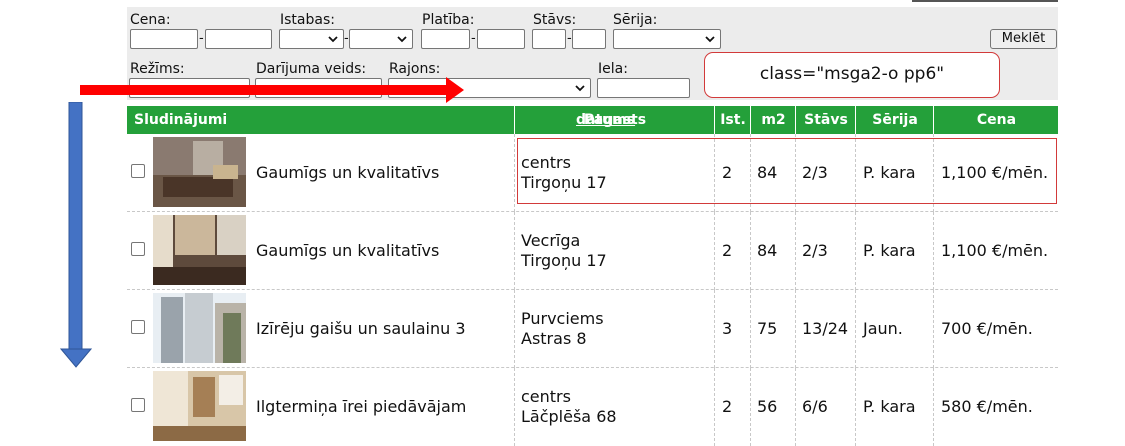 The width and height of the screenshot is (1125, 446). I want to click on area-min-input, so click(445, 39).